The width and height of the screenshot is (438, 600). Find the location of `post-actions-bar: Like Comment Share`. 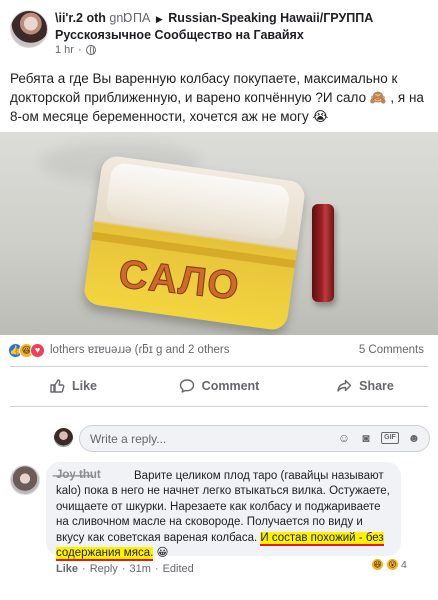

post-actions-bar: Like Comment Share is located at coordinates (219, 386).